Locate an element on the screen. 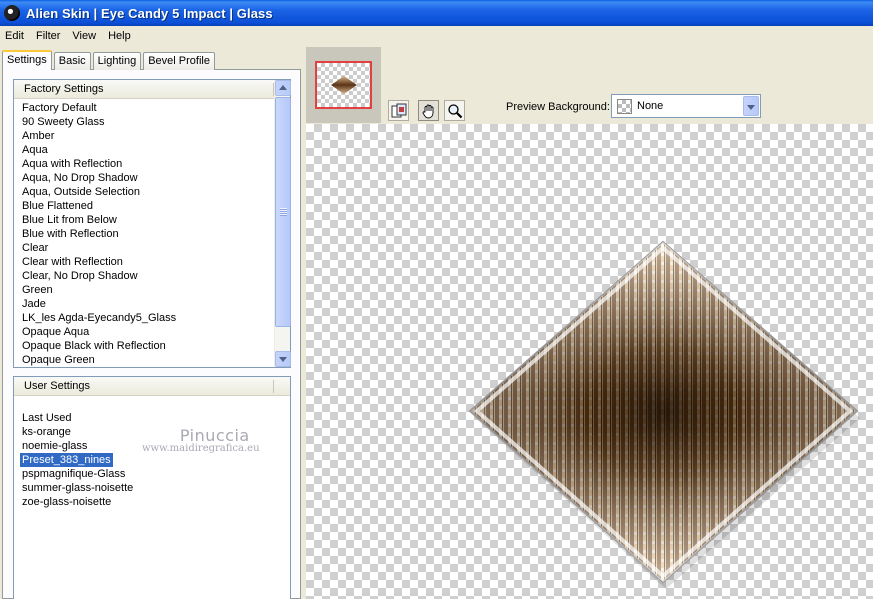  navigator-viewport is located at coordinates (343, 85).